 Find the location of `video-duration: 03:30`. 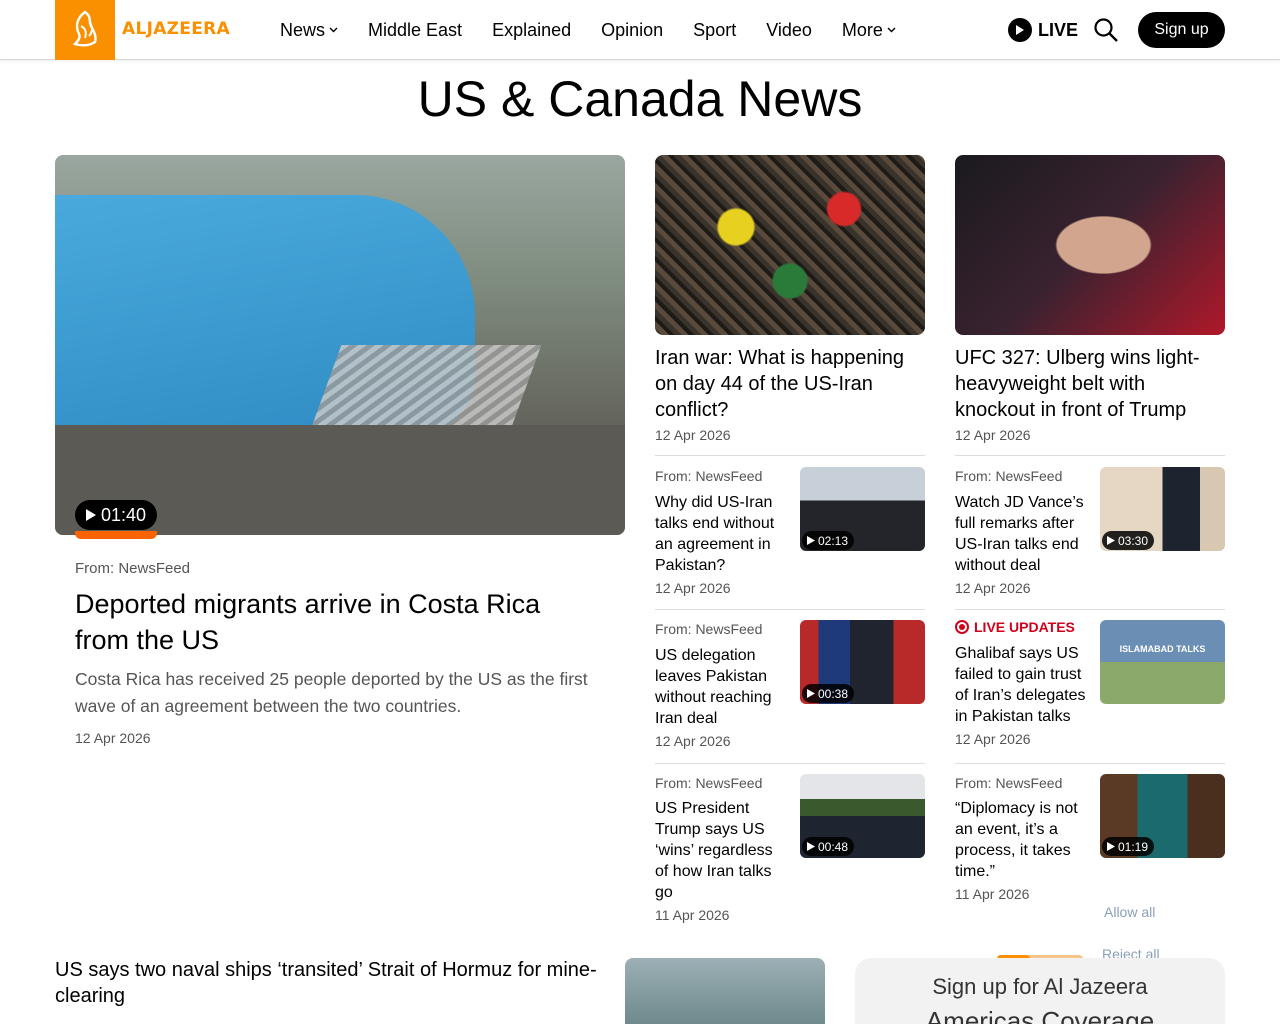

video-duration: 03:30 is located at coordinates (1133, 540).